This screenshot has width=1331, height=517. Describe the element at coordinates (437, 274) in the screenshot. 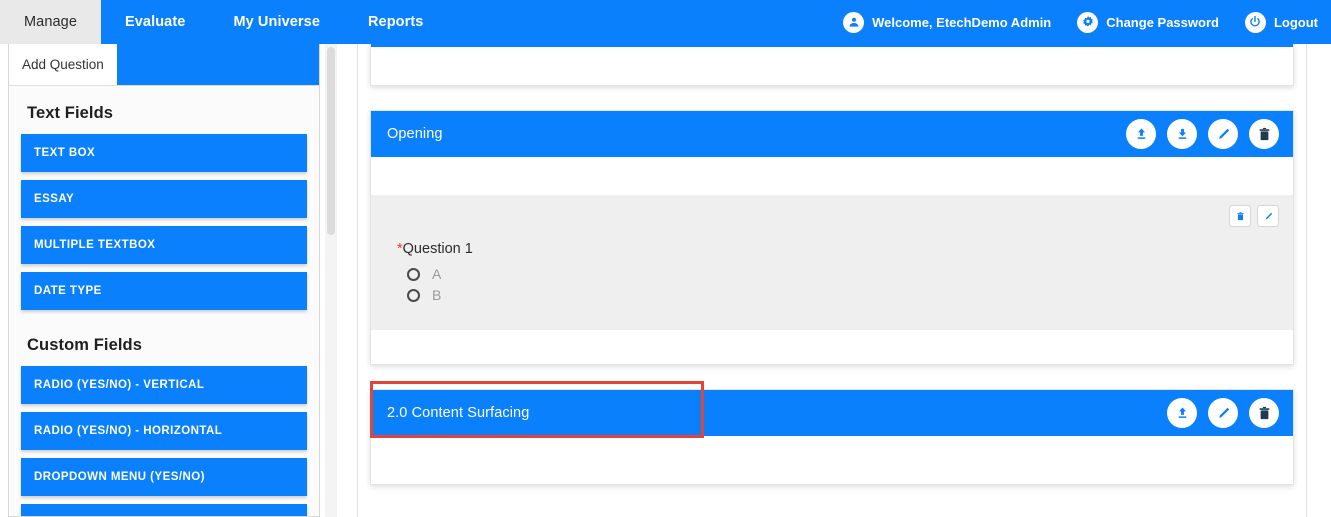

I see `option-a-label: A` at that location.